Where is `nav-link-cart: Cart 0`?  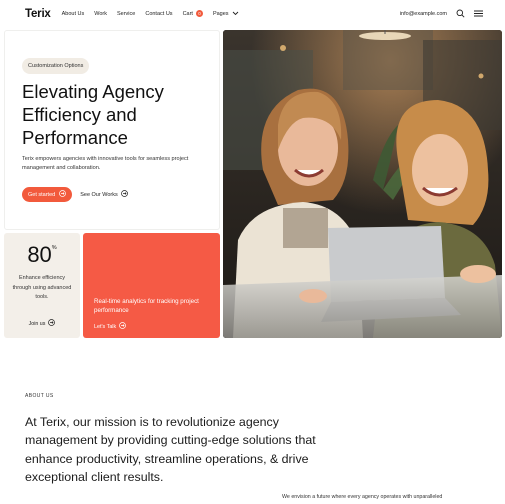
nav-link-cart: Cart 0 is located at coordinates (193, 13).